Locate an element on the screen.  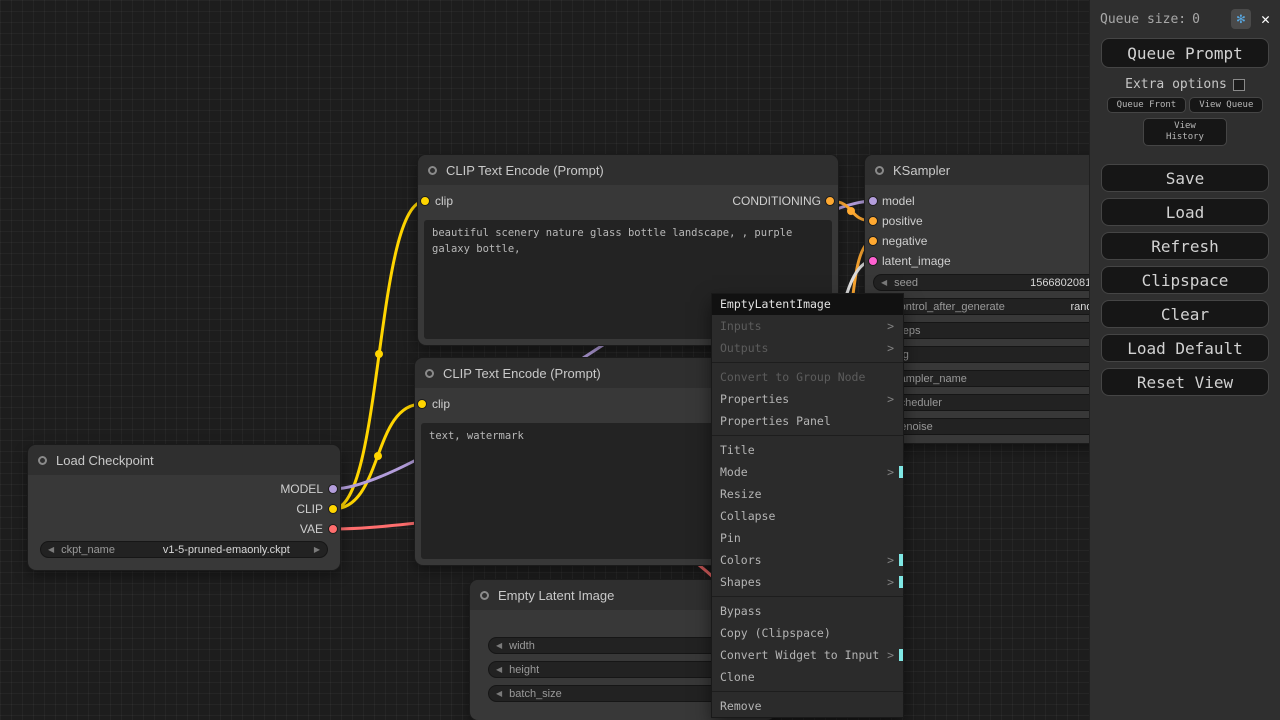
output-label-clip: CLIP is located at coordinates (309, 509).